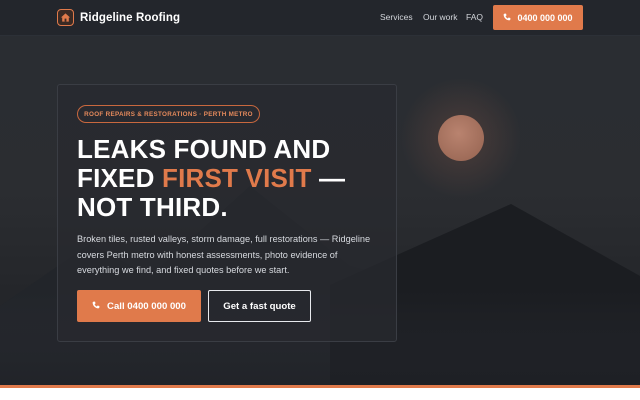 The width and height of the screenshot is (640, 400). What do you see at coordinates (545, 17) in the screenshot?
I see `header-call-label: 0400 000 000` at bounding box center [545, 17].